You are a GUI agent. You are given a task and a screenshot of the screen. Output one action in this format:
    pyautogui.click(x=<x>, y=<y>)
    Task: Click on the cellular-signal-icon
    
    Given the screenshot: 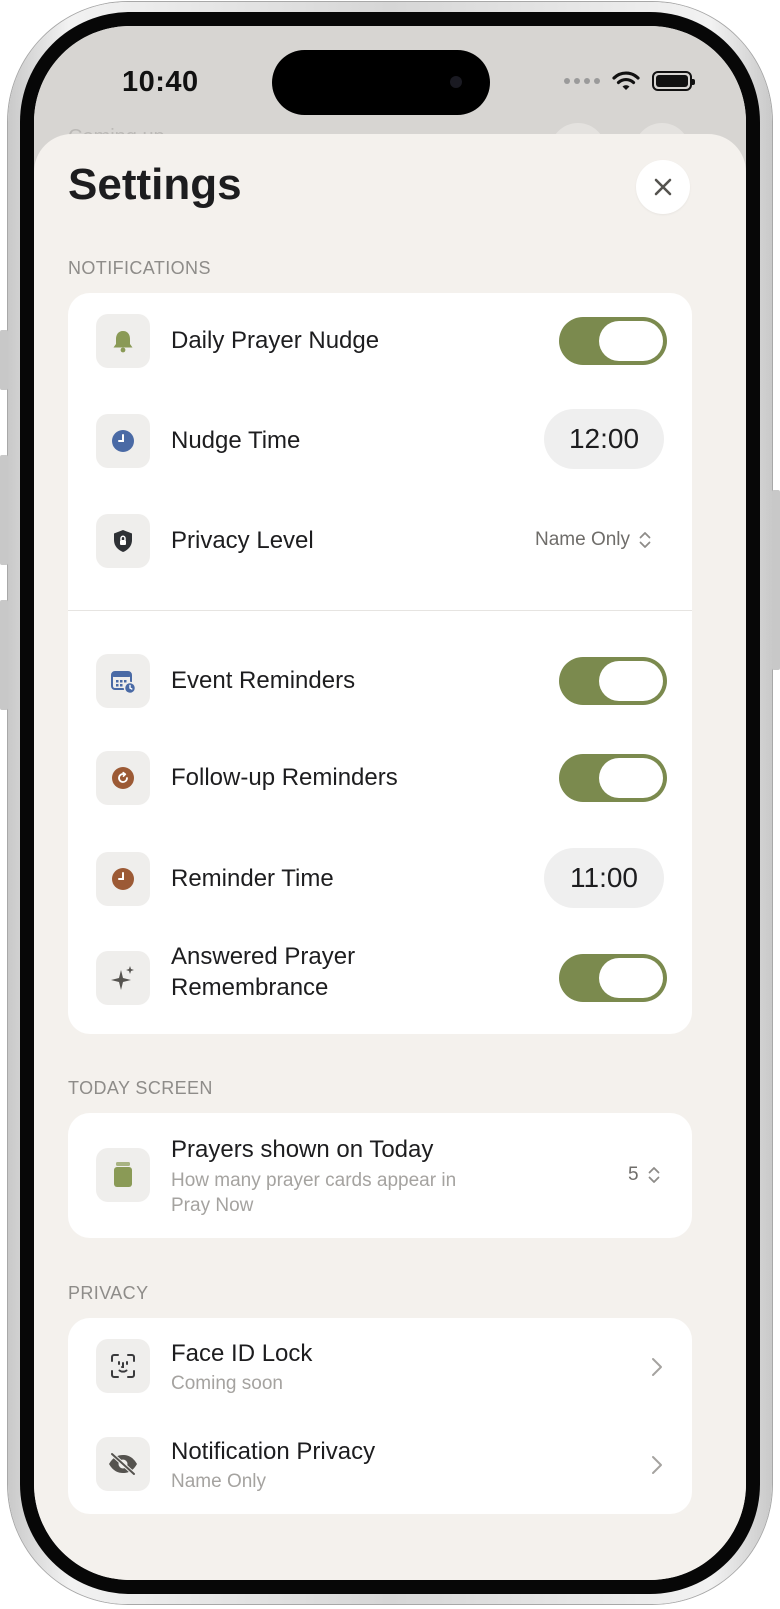 What is the action you would take?
    pyautogui.click(x=582, y=81)
    